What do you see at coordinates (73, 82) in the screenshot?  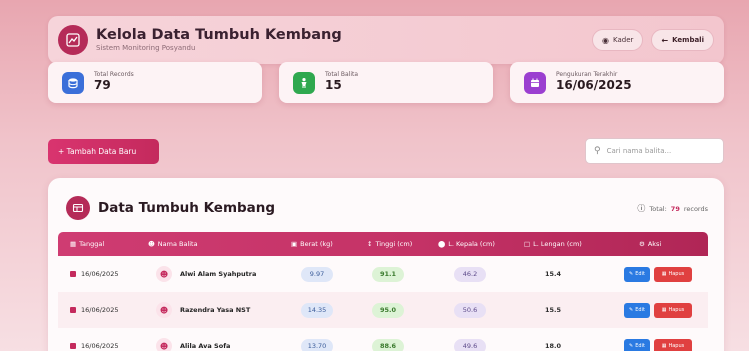 I see `database-icon` at bounding box center [73, 82].